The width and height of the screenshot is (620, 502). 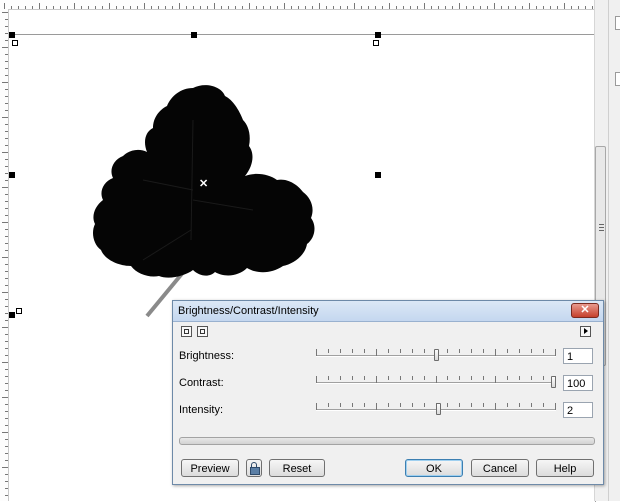 I want to click on contrast-slider, so click(x=436, y=383).